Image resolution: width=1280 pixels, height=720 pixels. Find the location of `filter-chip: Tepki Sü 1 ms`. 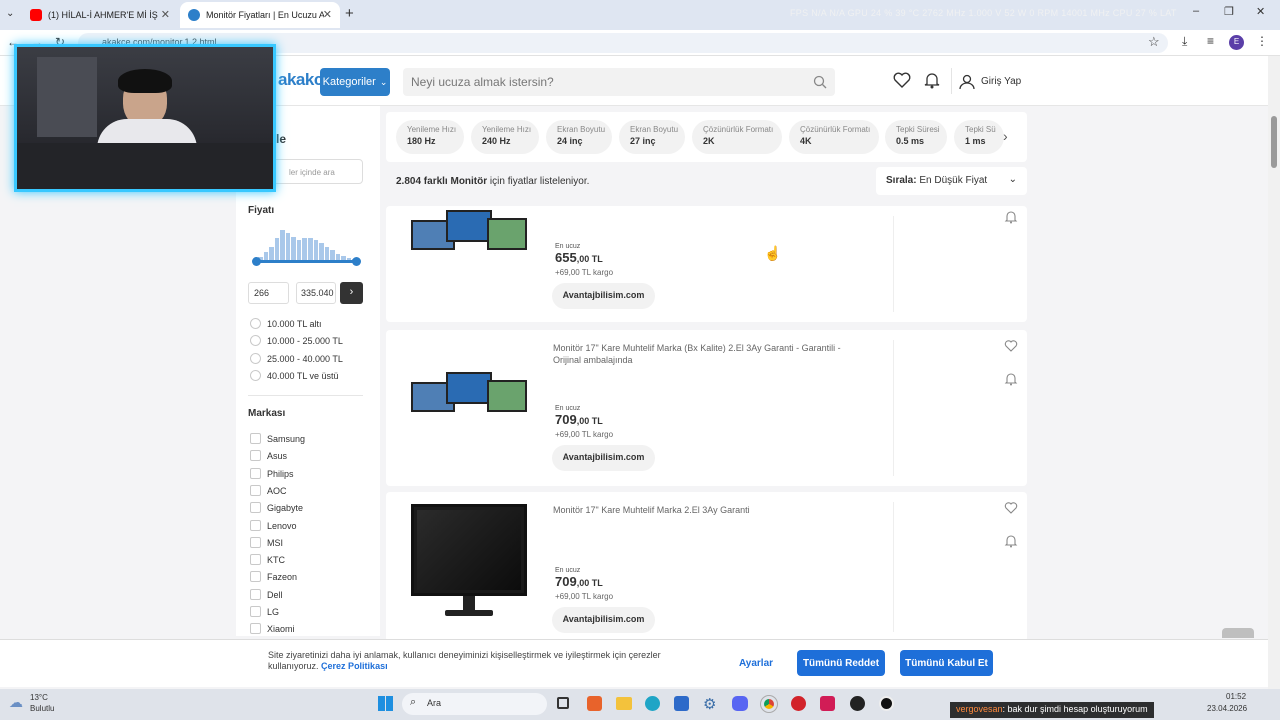

filter-chip: Tepki Sü 1 ms is located at coordinates (979, 137).